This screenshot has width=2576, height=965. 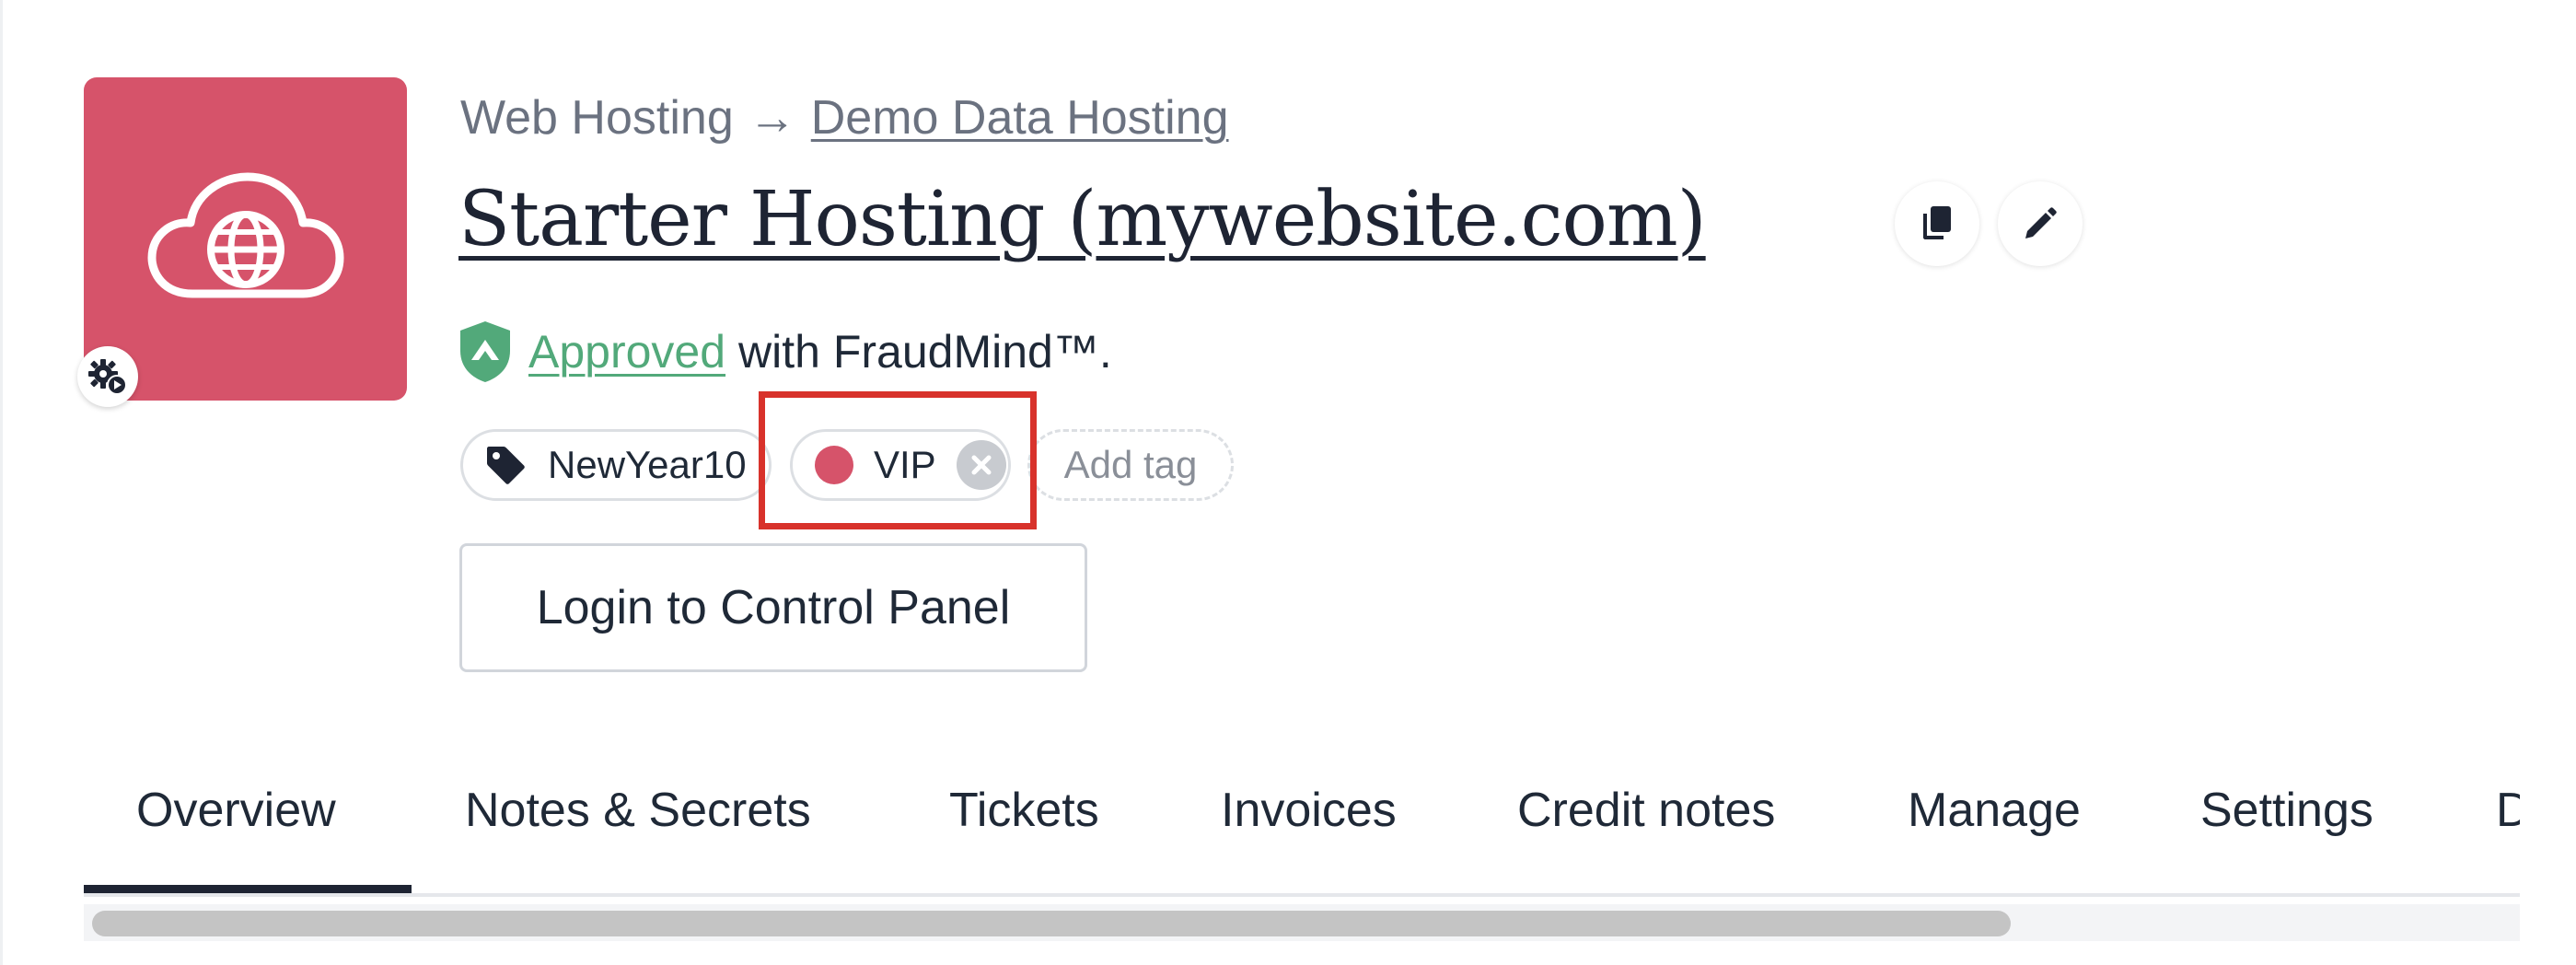 I want to click on tab-overview: Overview, so click(x=248, y=833).